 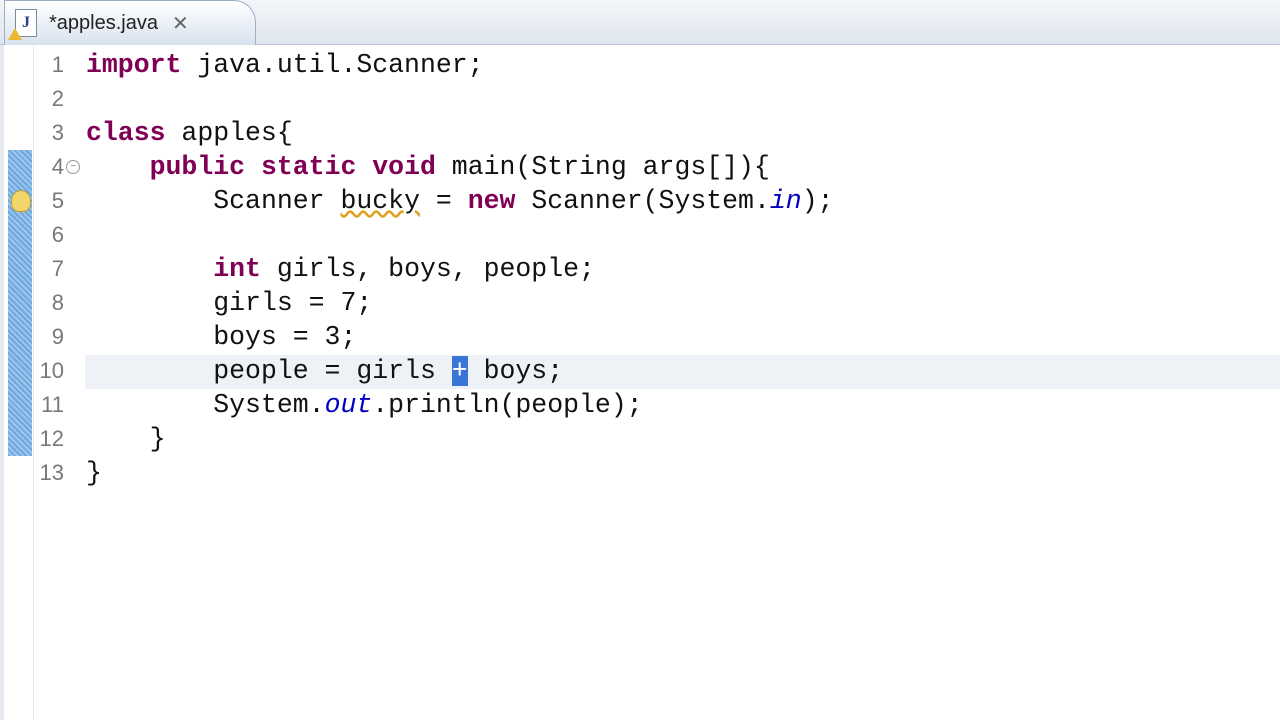 What do you see at coordinates (22, 24) in the screenshot?
I see `java-file-icon: J` at bounding box center [22, 24].